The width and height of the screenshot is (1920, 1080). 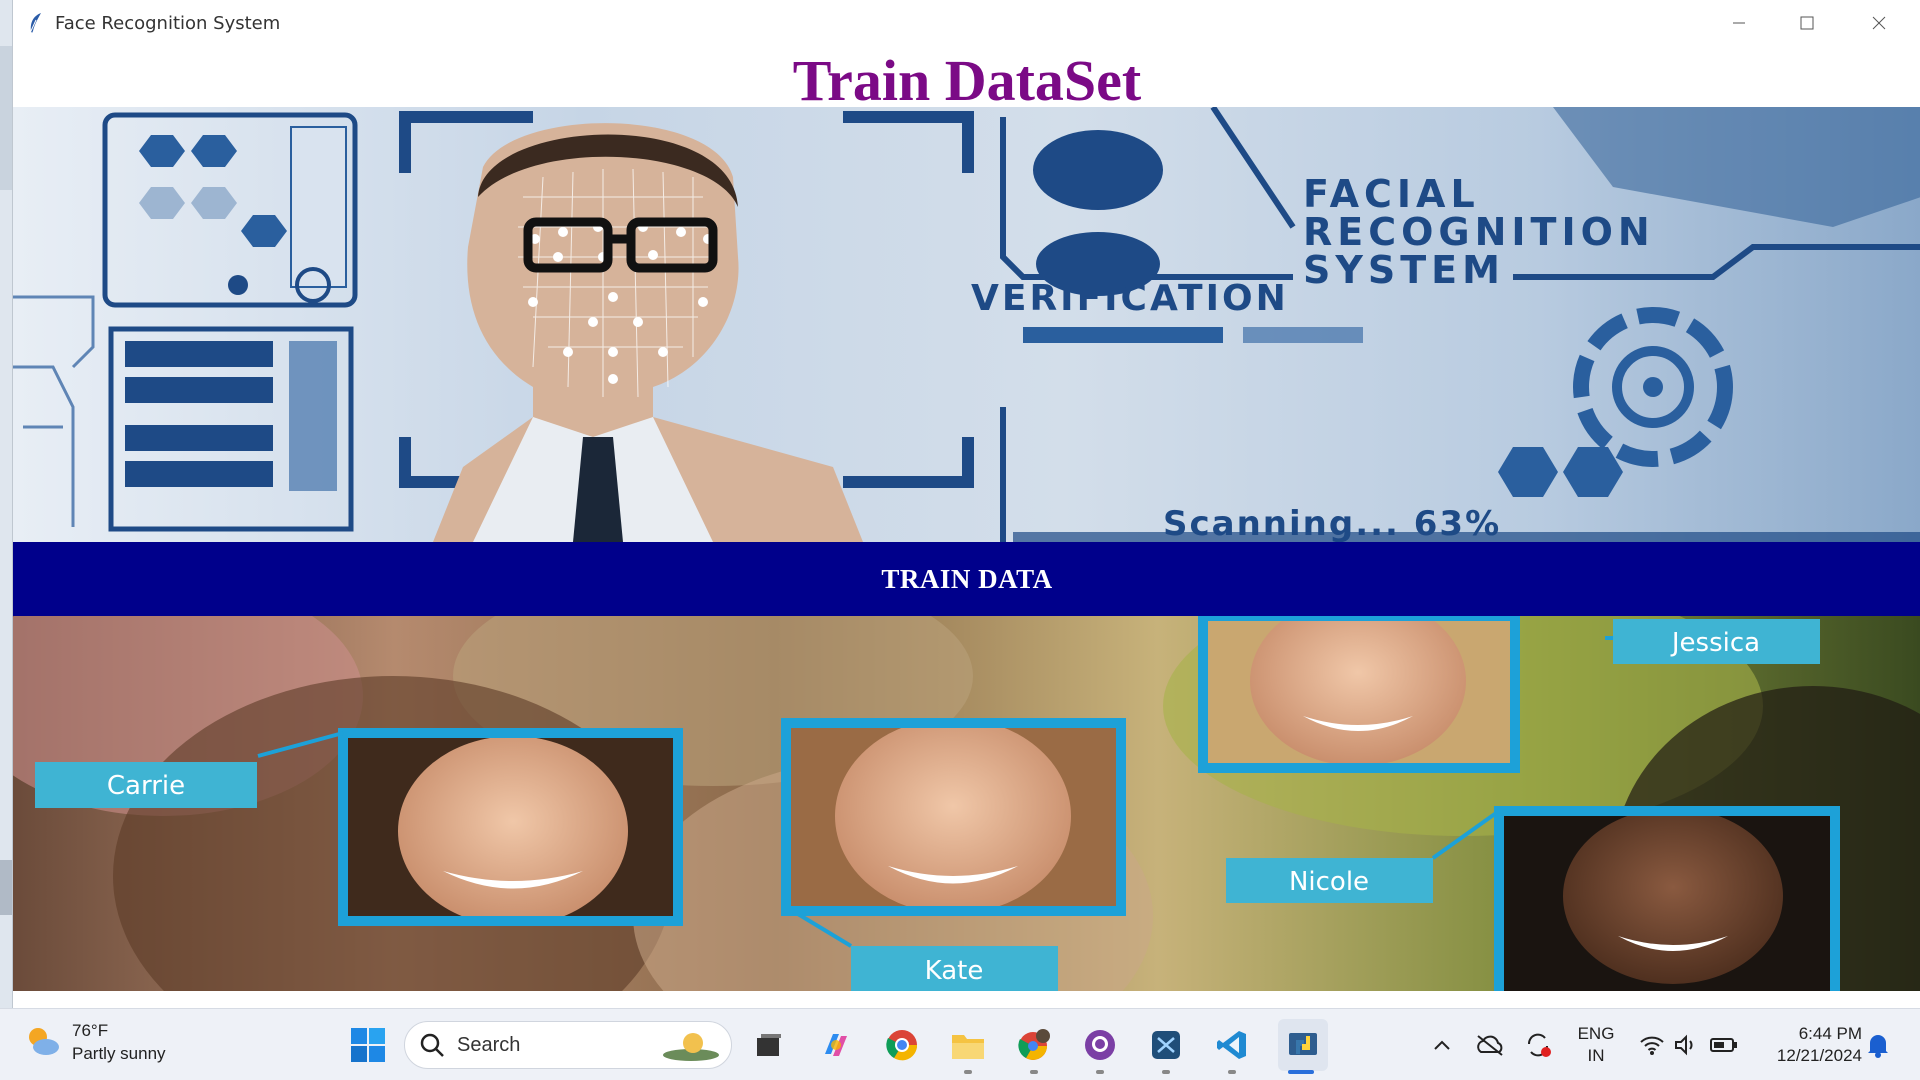 What do you see at coordinates (1596, 1033) in the screenshot?
I see `language-code: ENG` at bounding box center [1596, 1033].